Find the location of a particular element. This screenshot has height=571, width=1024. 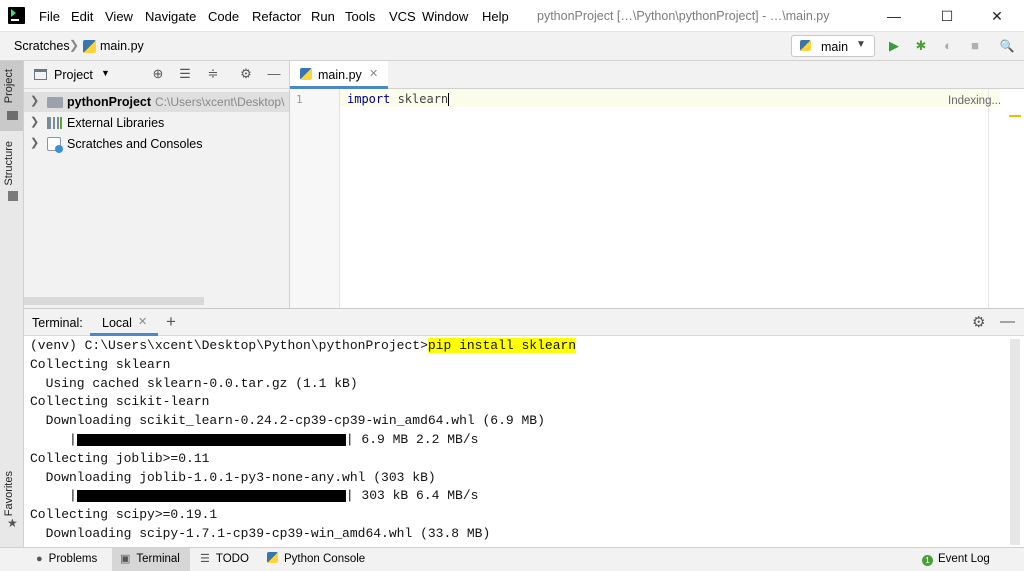

terminal-tab-local: Local ✕ is located at coordinates (124, 322).